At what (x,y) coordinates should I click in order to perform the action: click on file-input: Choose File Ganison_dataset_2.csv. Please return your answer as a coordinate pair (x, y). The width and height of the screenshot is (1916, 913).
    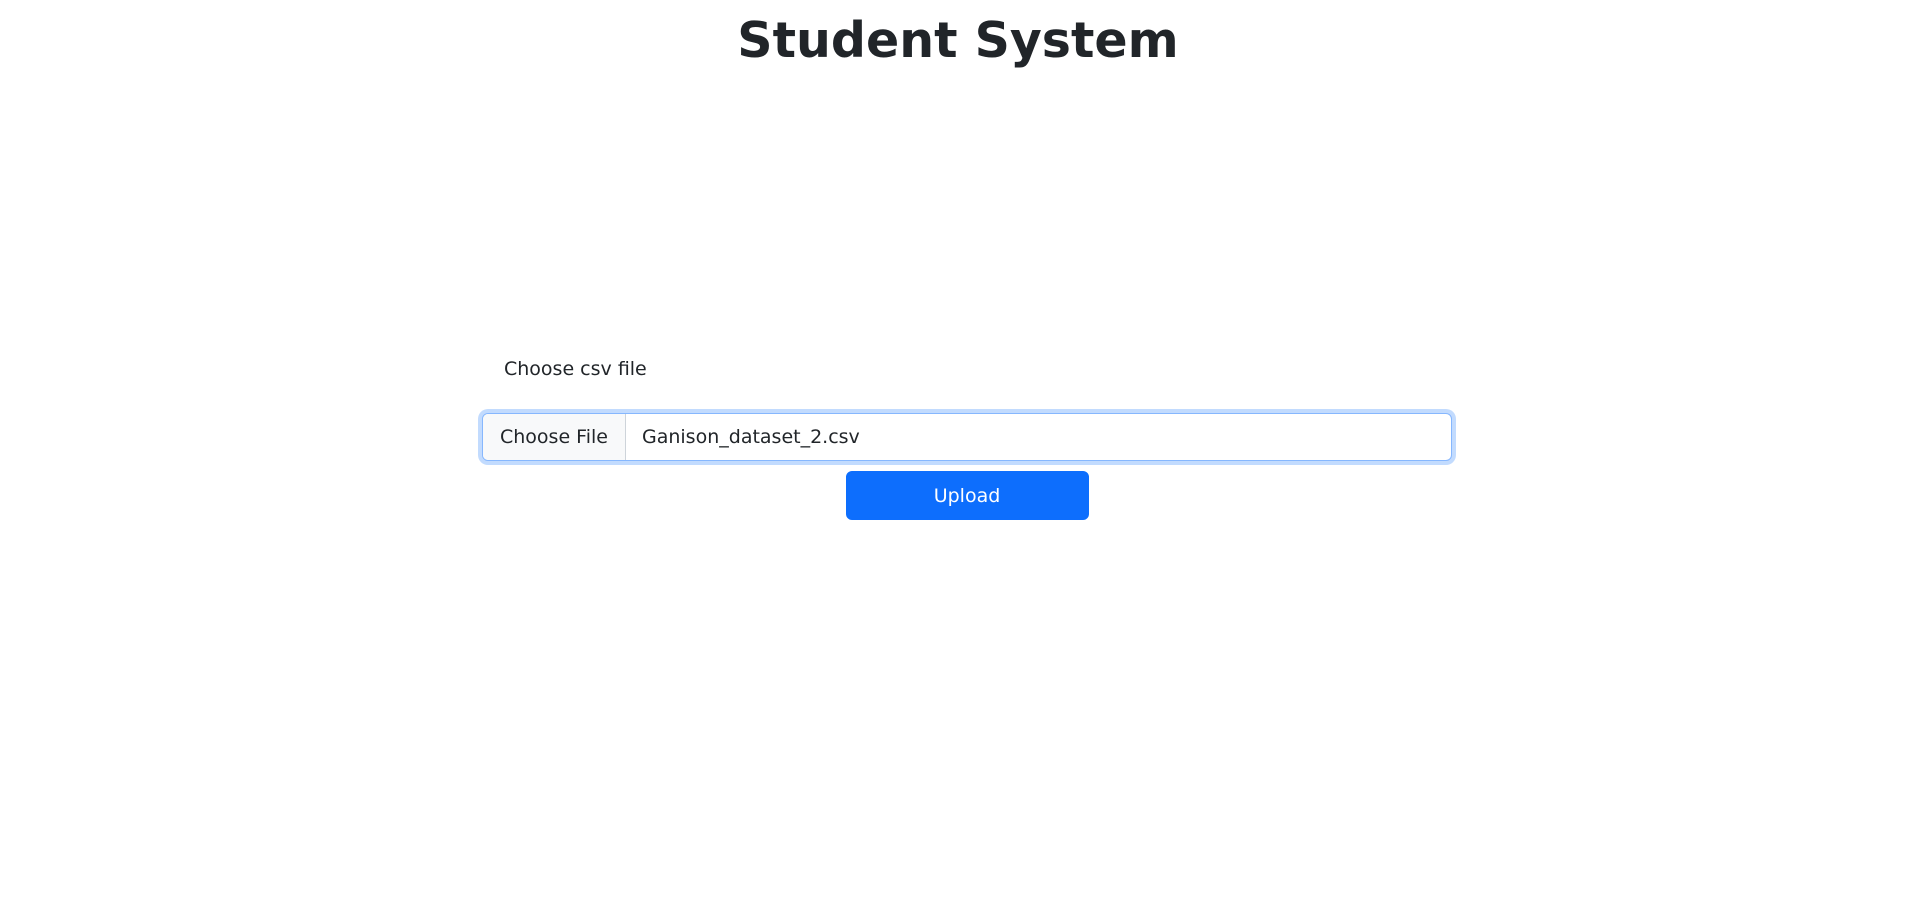
    Looking at the image, I should click on (967, 437).